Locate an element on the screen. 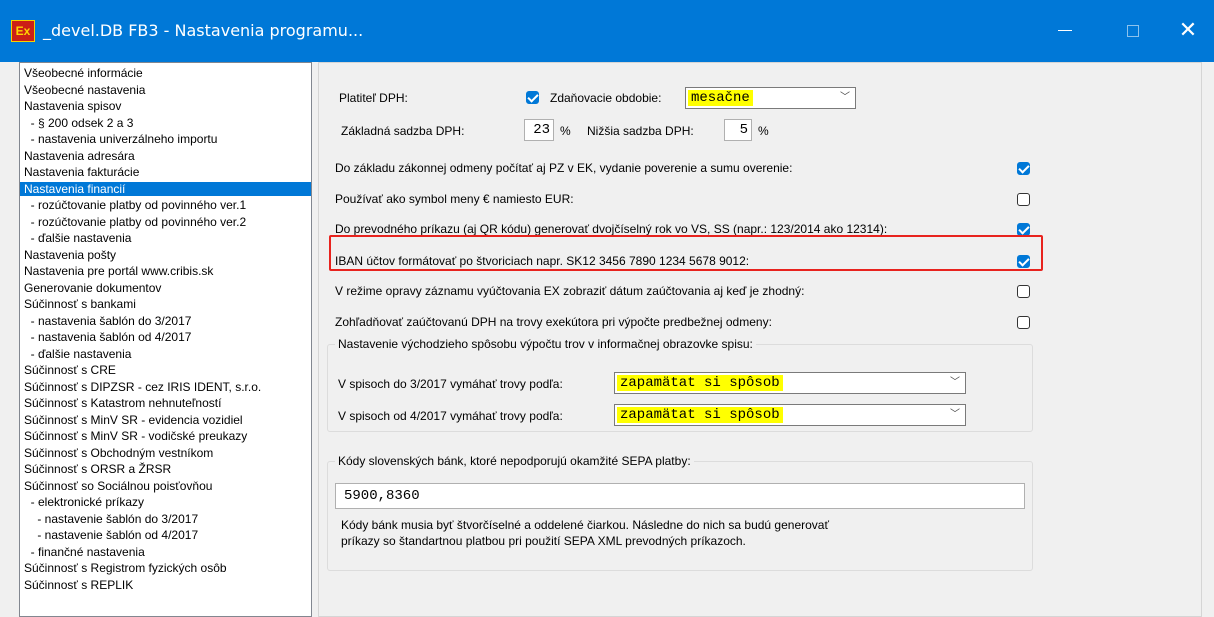 This screenshot has height=617, width=1214. nav-item: - elektronické príkazy is located at coordinates (165, 502).